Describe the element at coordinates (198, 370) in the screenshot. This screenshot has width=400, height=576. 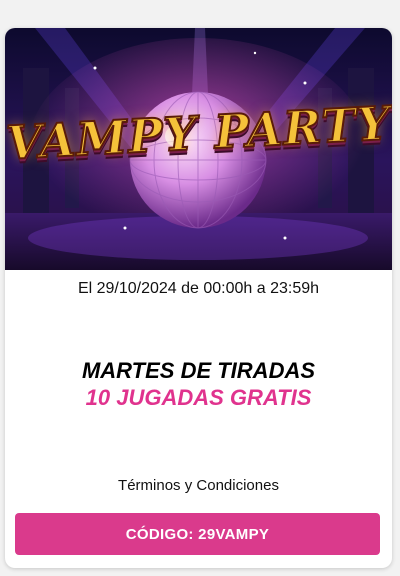
I see `promo-headline: MARTES DE TIRADAS` at that location.